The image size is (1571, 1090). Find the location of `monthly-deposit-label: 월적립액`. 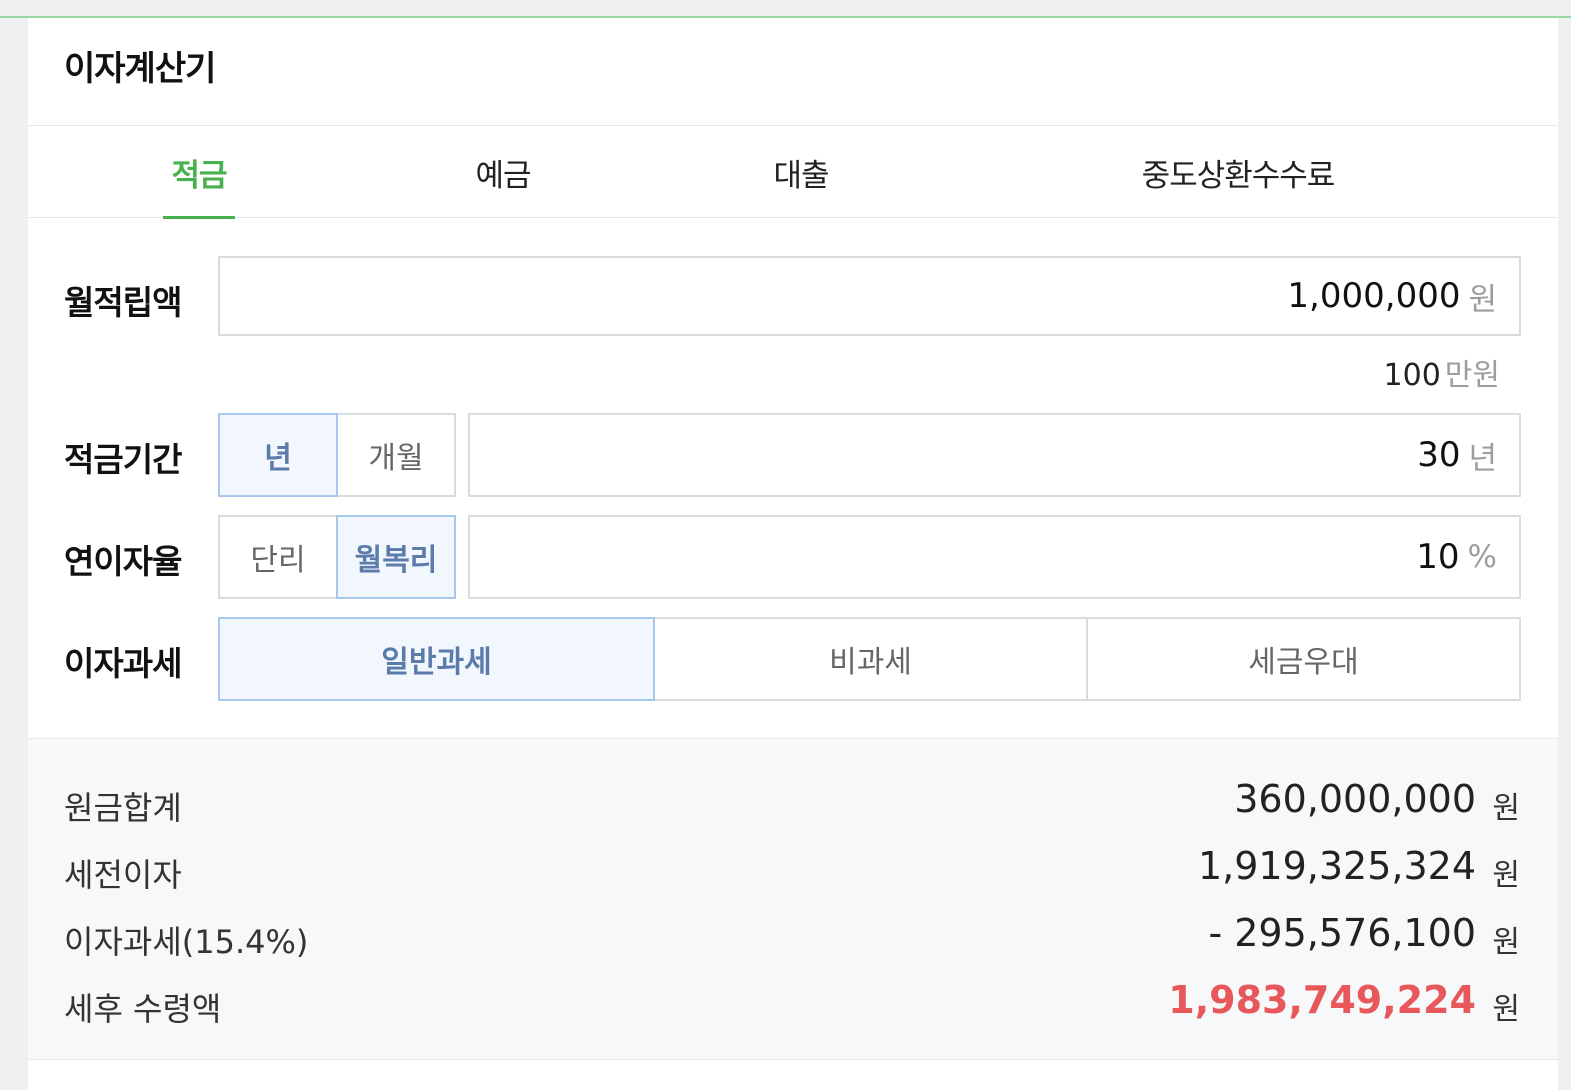

monthly-deposit-label: 월적립액 is located at coordinates (123, 302).